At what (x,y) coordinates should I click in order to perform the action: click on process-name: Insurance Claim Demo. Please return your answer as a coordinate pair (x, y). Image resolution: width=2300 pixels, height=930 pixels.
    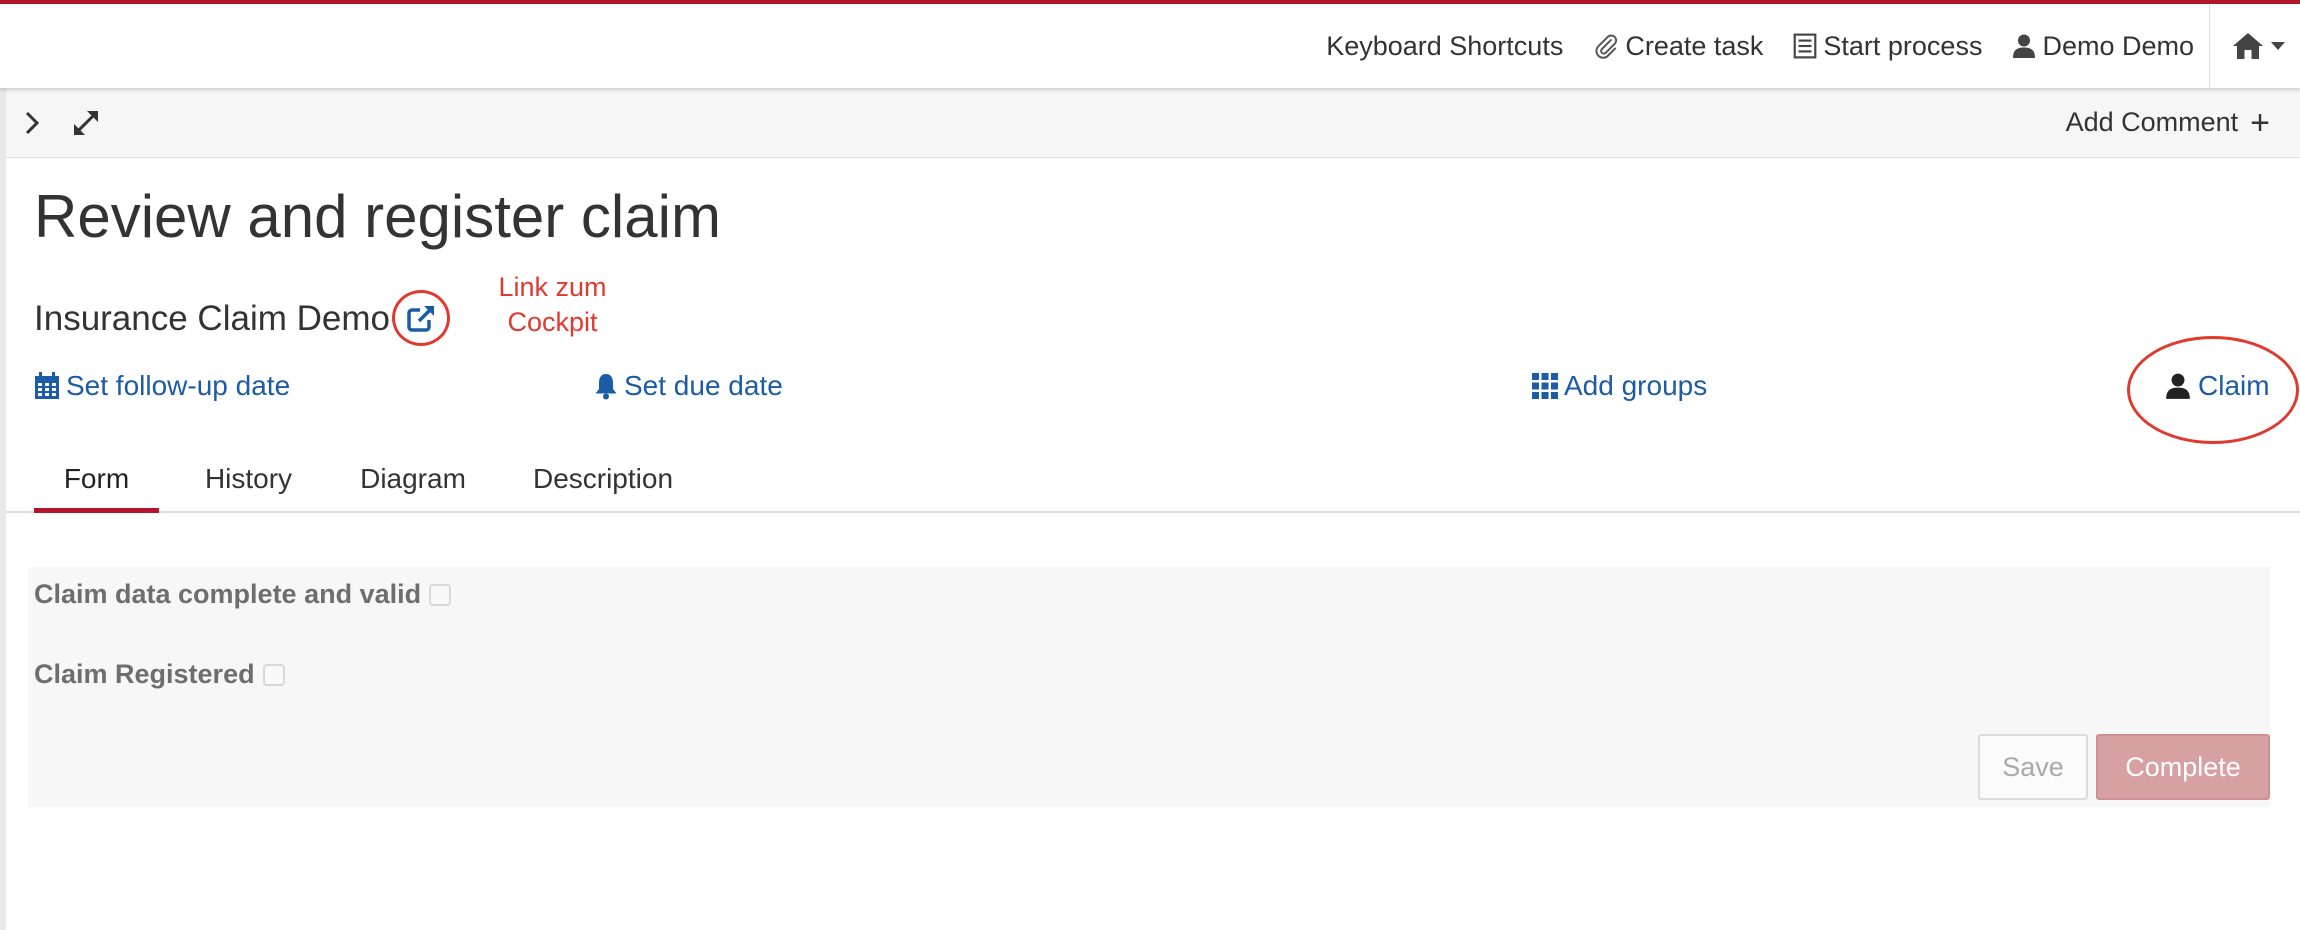
    Looking at the image, I should click on (212, 318).